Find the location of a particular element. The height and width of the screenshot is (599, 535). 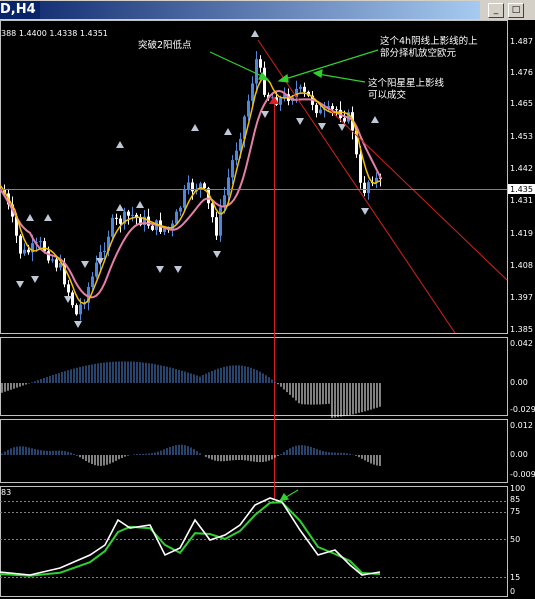

stoch-label: 75 is located at coordinates (515, 511).